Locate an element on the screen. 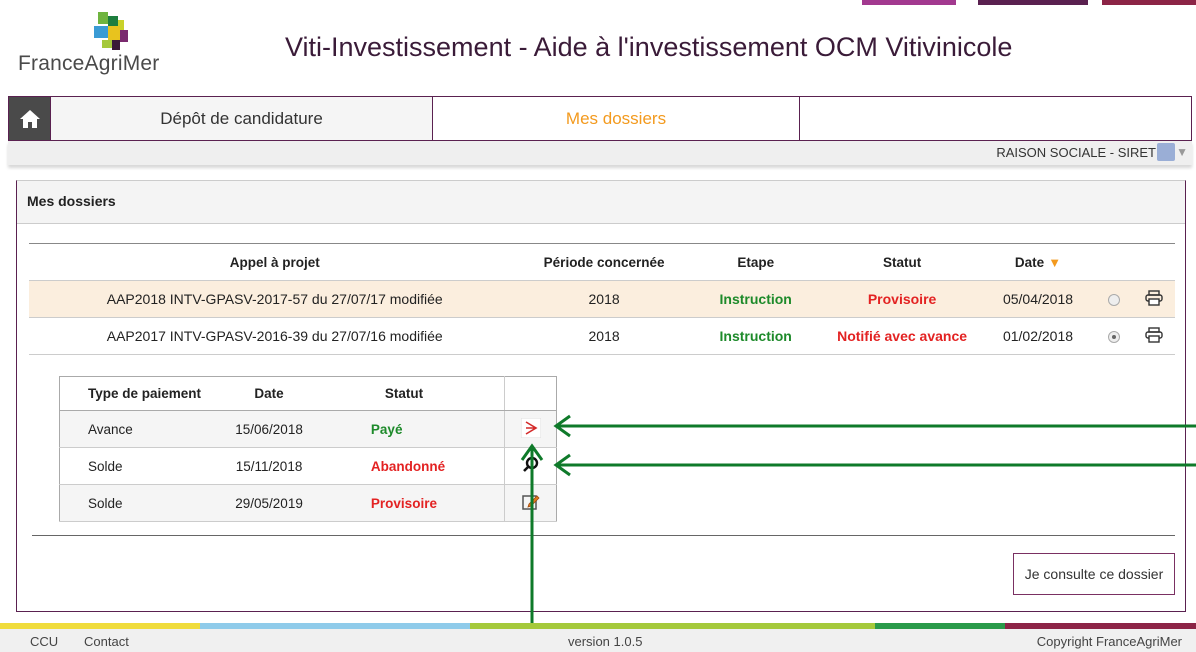  footer-contact-link: Contact is located at coordinates (106, 641).